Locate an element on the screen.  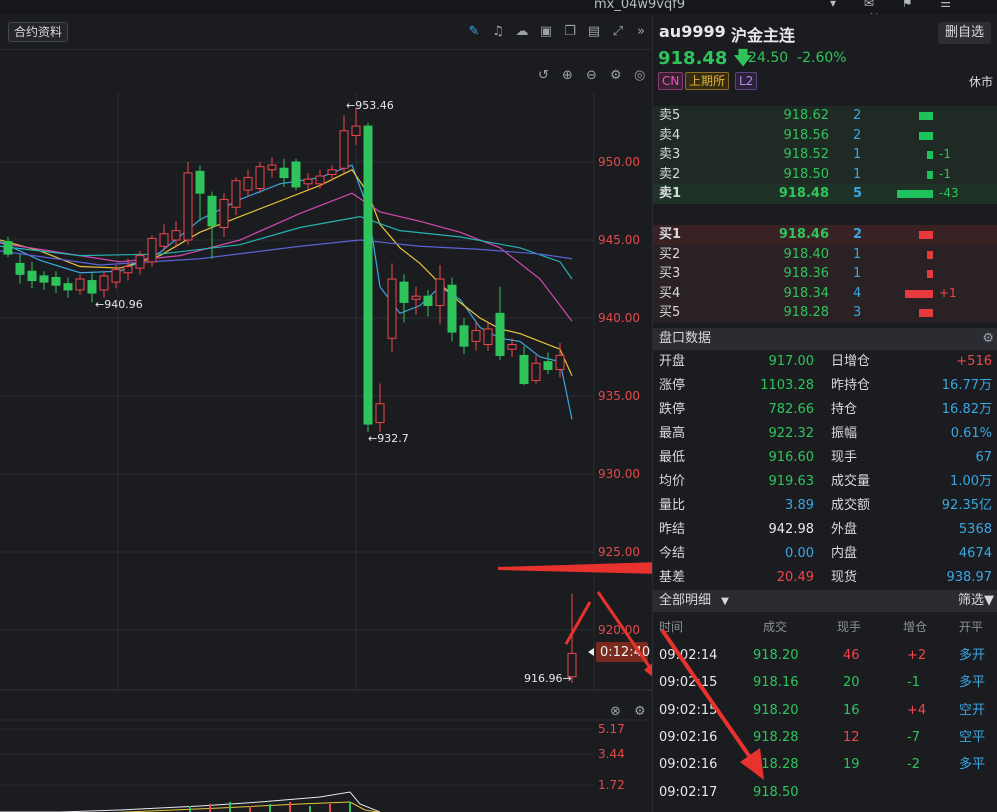
column-header: 开平 is located at coordinates (971, 627).